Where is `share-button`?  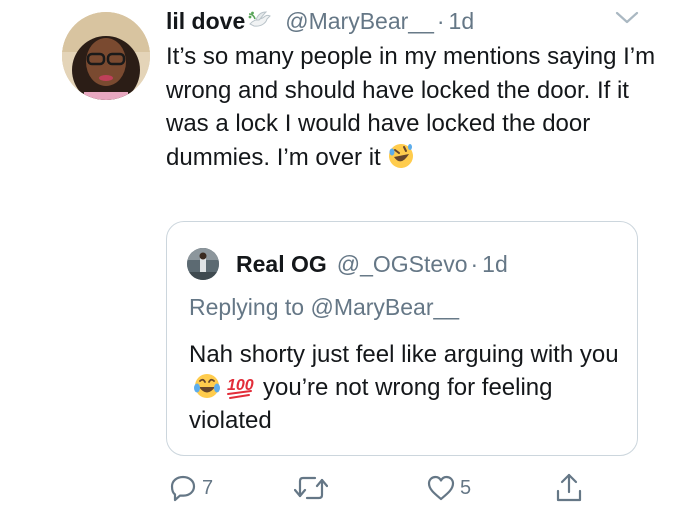 share-button is located at coordinates (569, 488).